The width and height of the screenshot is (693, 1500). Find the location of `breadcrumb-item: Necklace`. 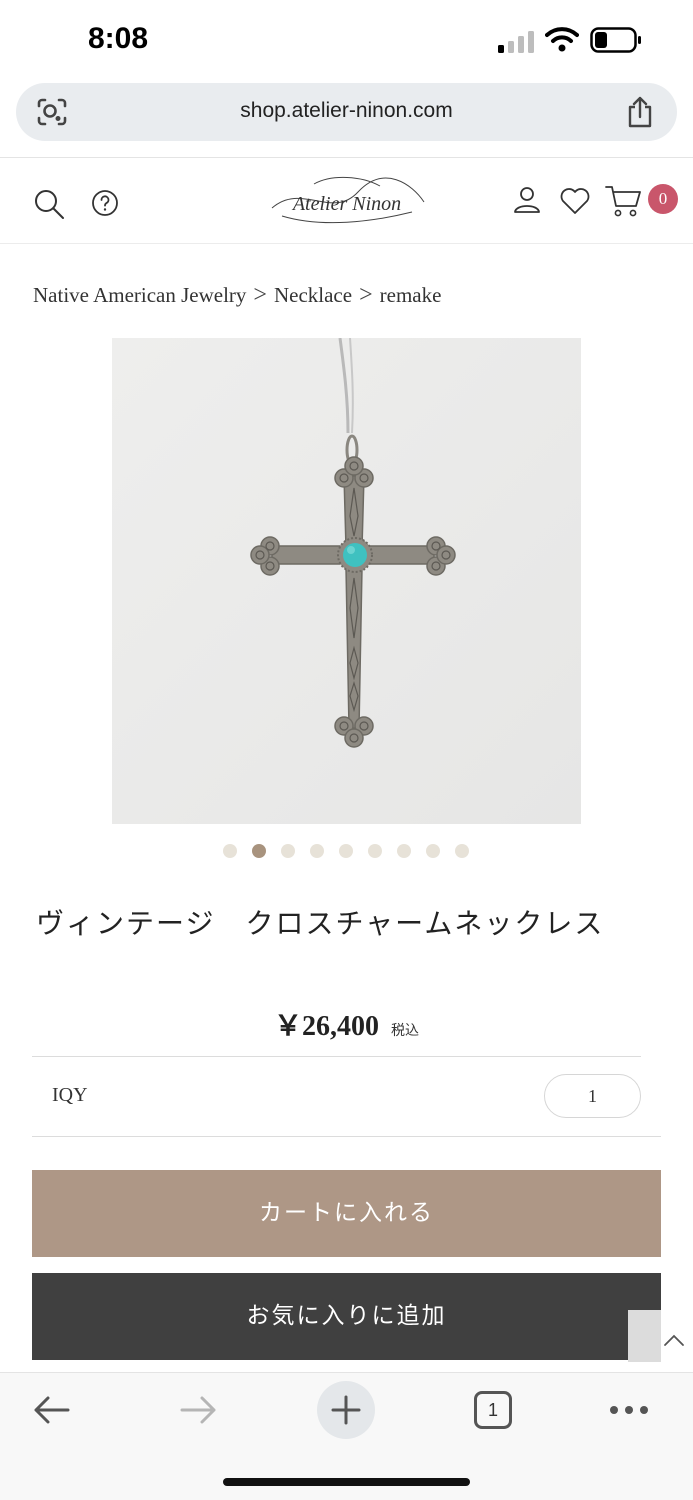

breadcrumb-item: Necklace is located at coordinates (313, 295).